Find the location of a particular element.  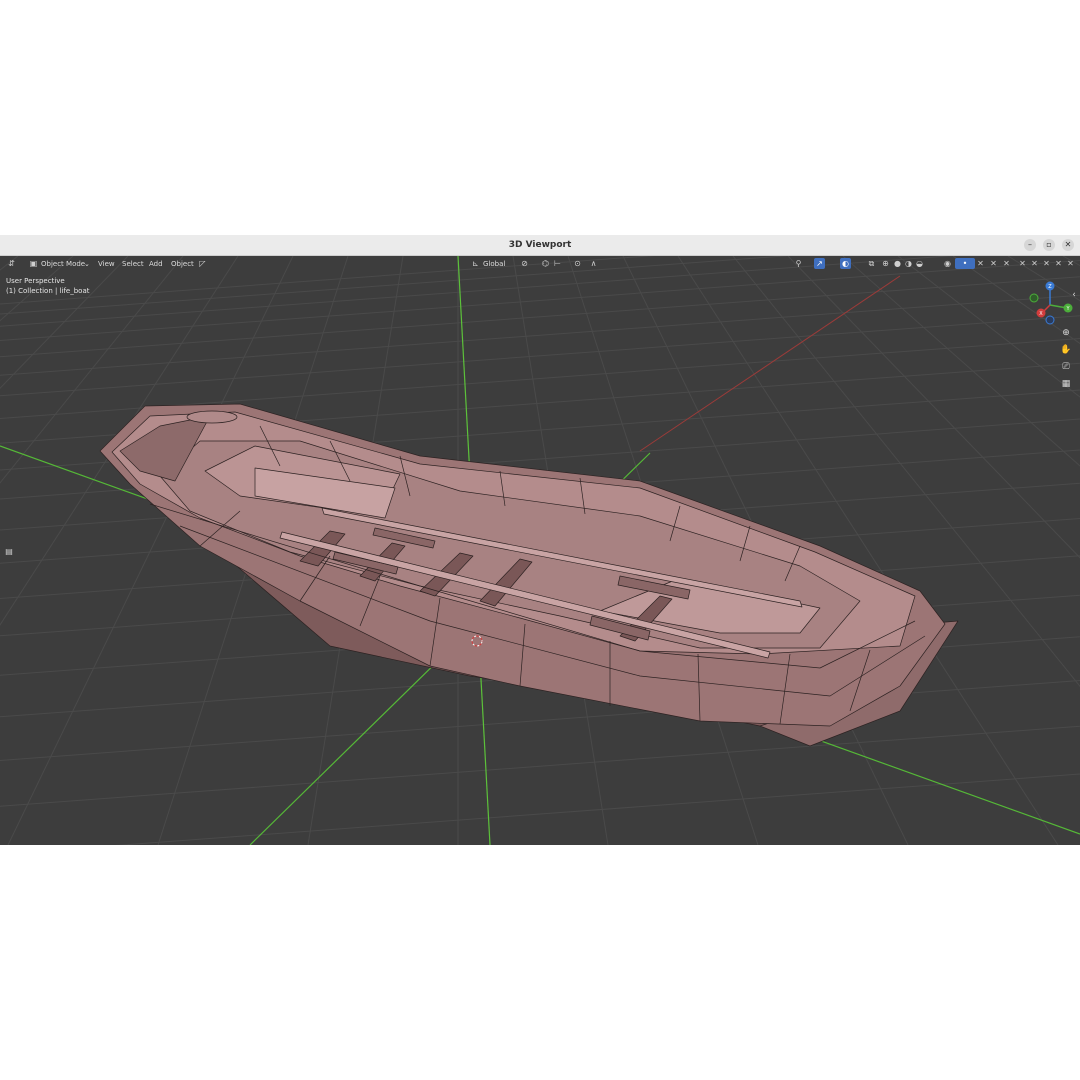

snap-target-icon: ⊢ is located at coordinates (557, 263).